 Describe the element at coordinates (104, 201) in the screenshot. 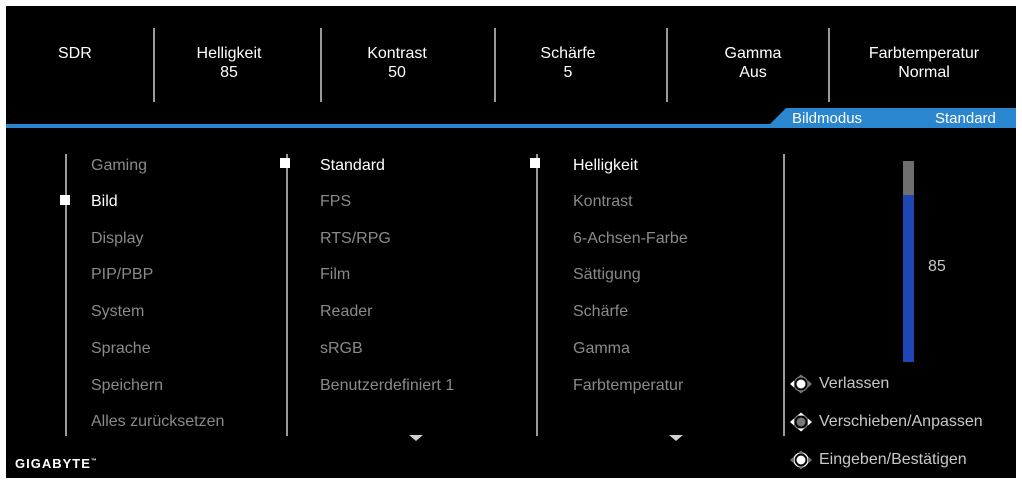

I see `menu-item-picture: Bild` at that location.